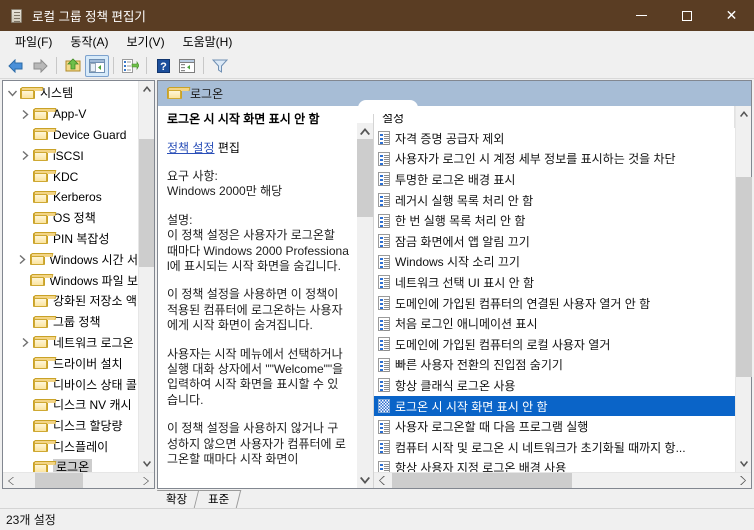  I want to click on settings-row: 항상 클래식 로그온 사용, so click(554, 385).